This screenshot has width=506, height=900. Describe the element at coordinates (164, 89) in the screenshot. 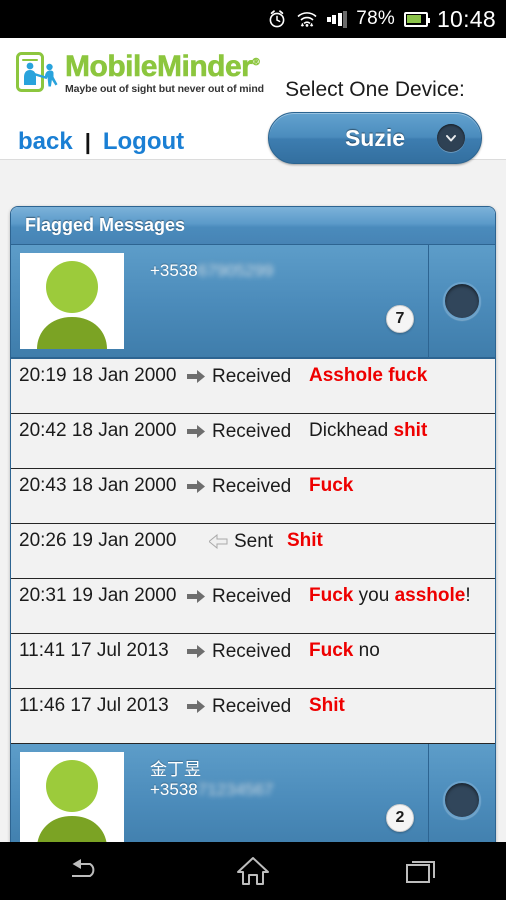

I see `brand-tagline: Maybe out of sight but never out of mind` at that location.